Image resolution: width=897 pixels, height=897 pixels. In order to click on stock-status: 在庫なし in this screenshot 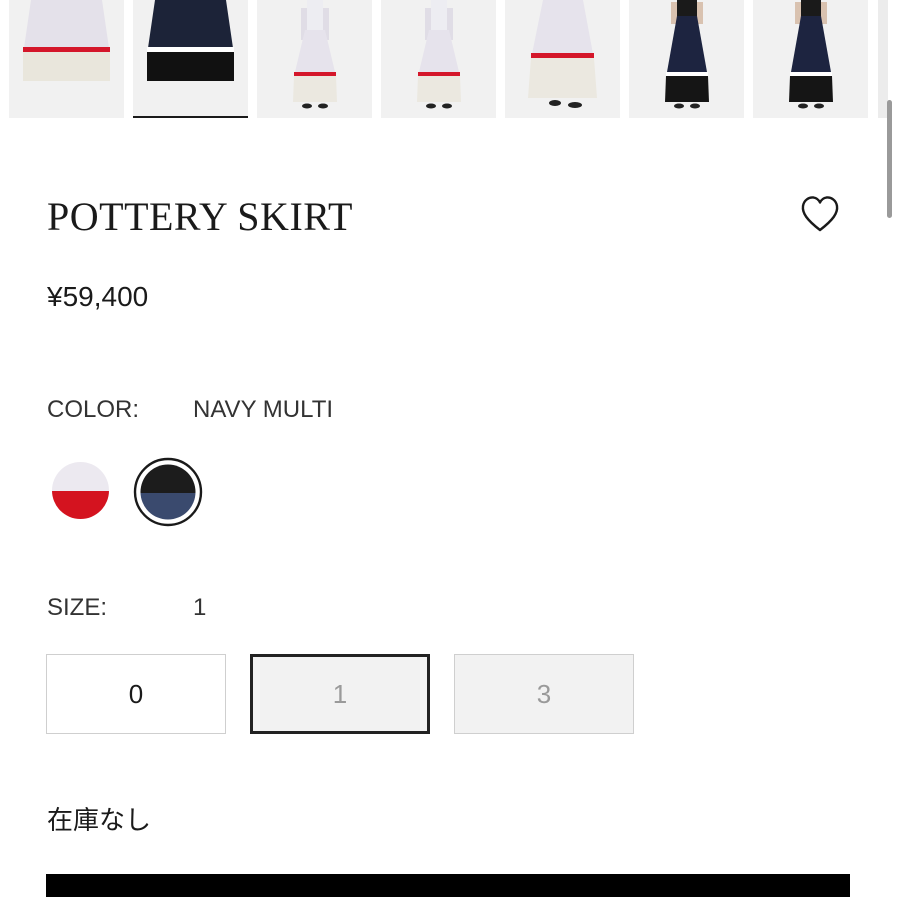, I will do `click(99, 821)`.